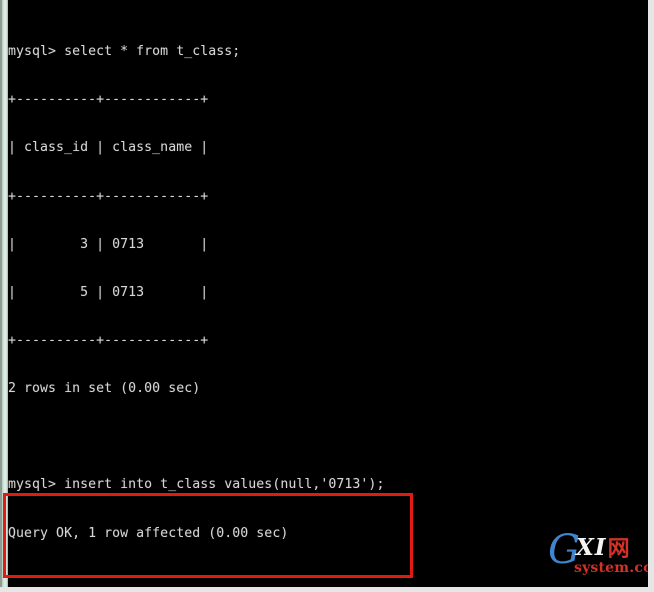 The width and height of the screenshot is (654, 592). I want to click on terminal-line: | 3 | 0713 |, so click(108, 244).